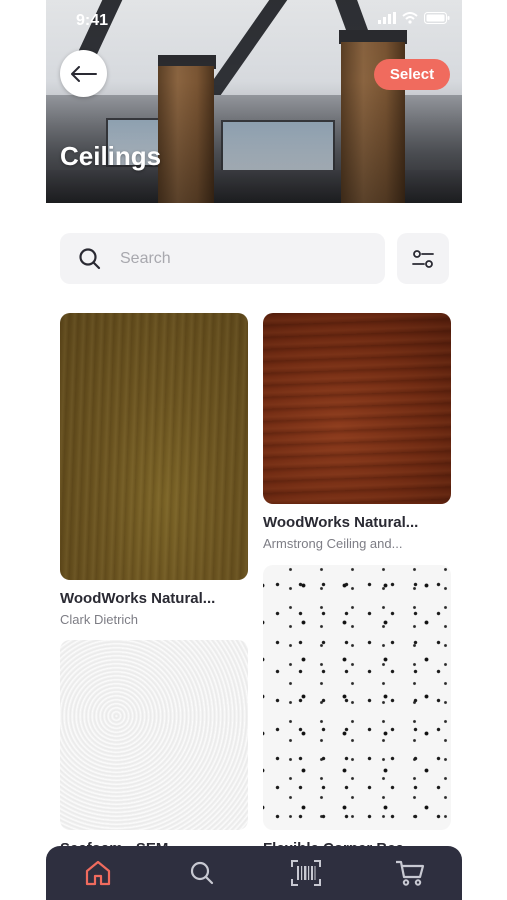 The image size is (507, 900). I want to click on product-manufacturer: Clark Dietrich, so click(99, 619).